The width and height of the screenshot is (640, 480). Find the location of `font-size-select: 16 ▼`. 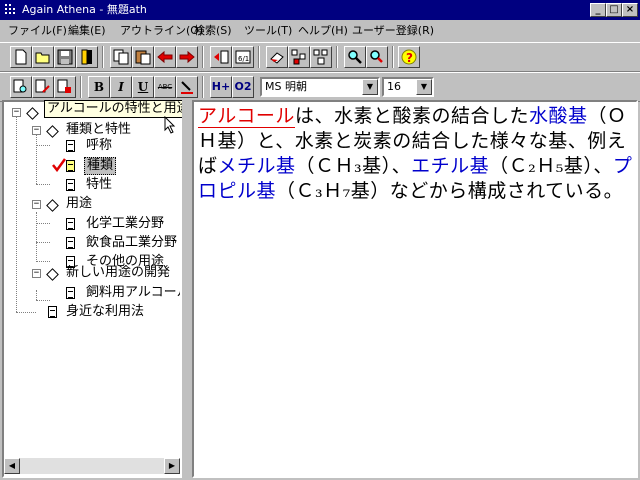

font-size-select: 16 ▼ is located at coordinates (408, 87).